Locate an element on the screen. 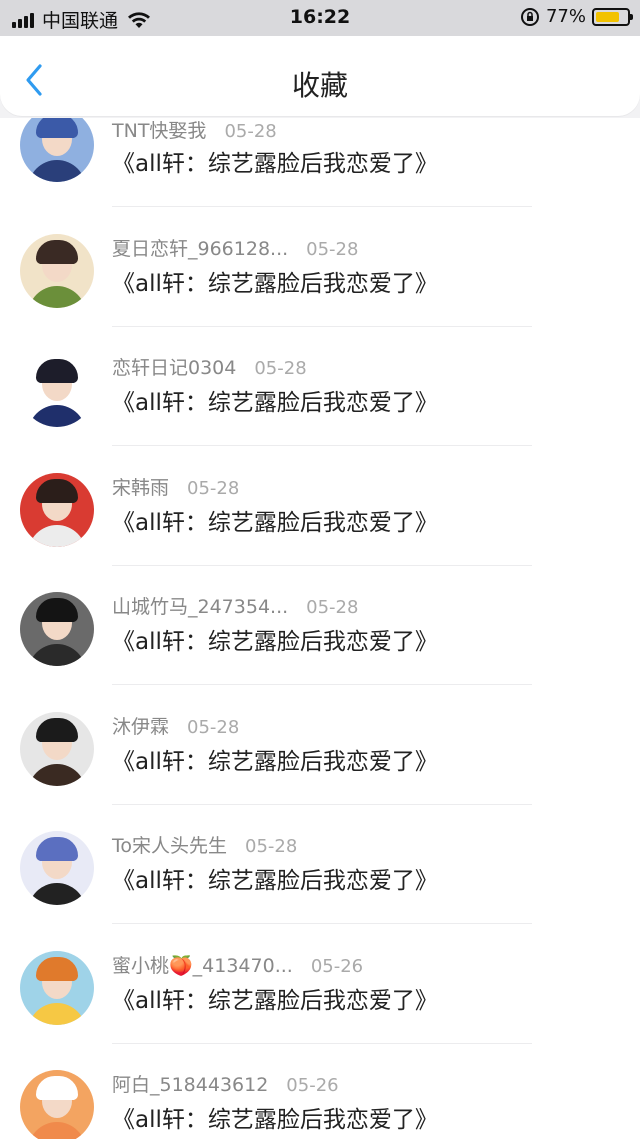 The width and height of the screenshot is (640, 1139). author-name: 宋韩雨 is located at coordinates (140, 488).